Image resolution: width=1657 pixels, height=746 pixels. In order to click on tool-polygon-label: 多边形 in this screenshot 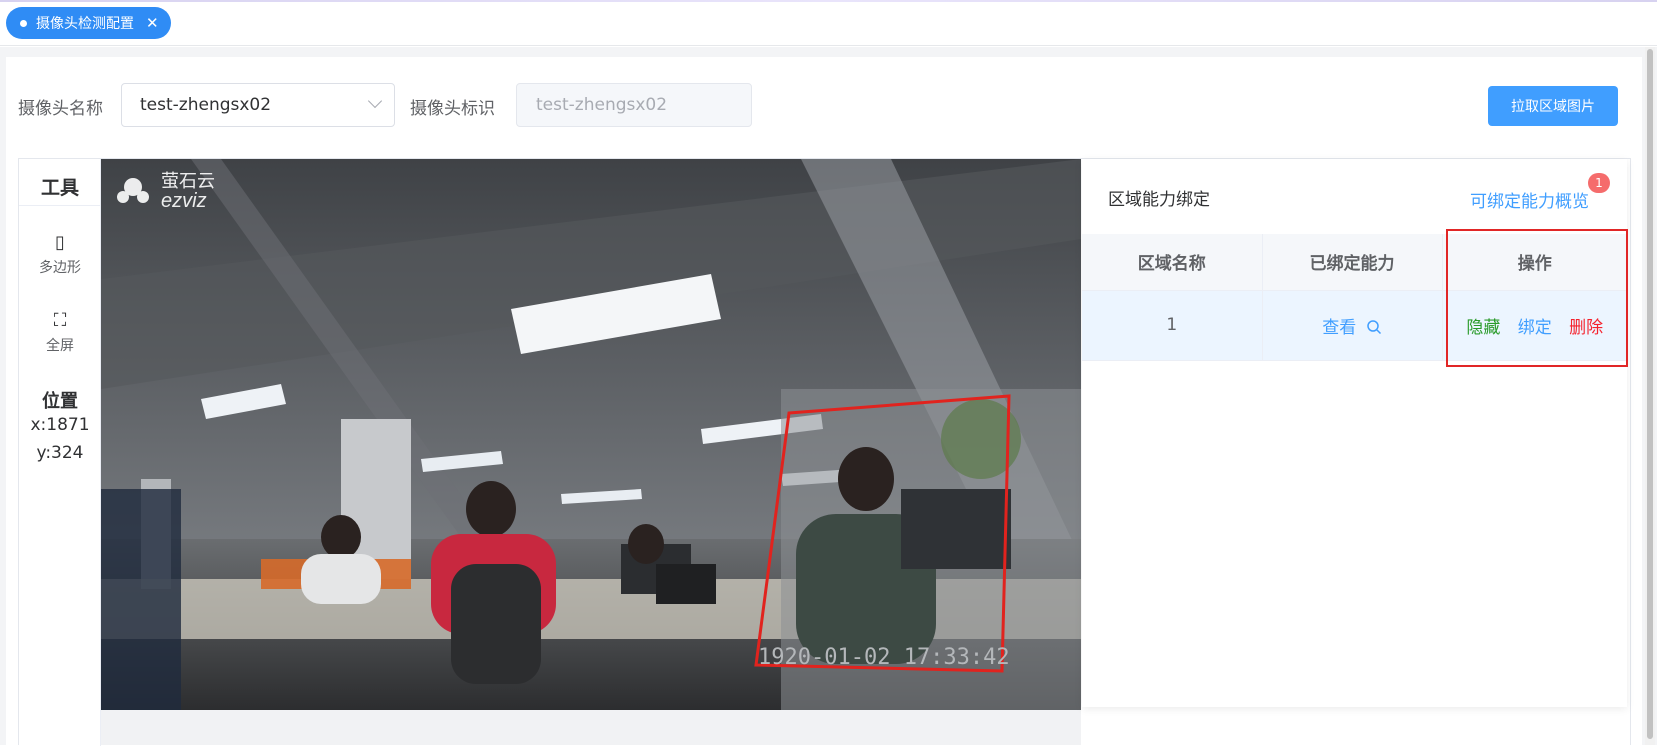, I will do `click(60, 268)`.